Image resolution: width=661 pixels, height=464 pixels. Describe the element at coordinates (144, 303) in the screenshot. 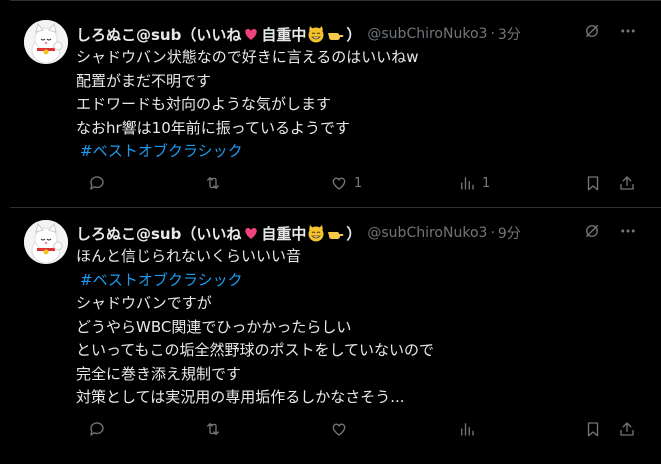

I see `tweet-line: シャドウバンですが` at that location.